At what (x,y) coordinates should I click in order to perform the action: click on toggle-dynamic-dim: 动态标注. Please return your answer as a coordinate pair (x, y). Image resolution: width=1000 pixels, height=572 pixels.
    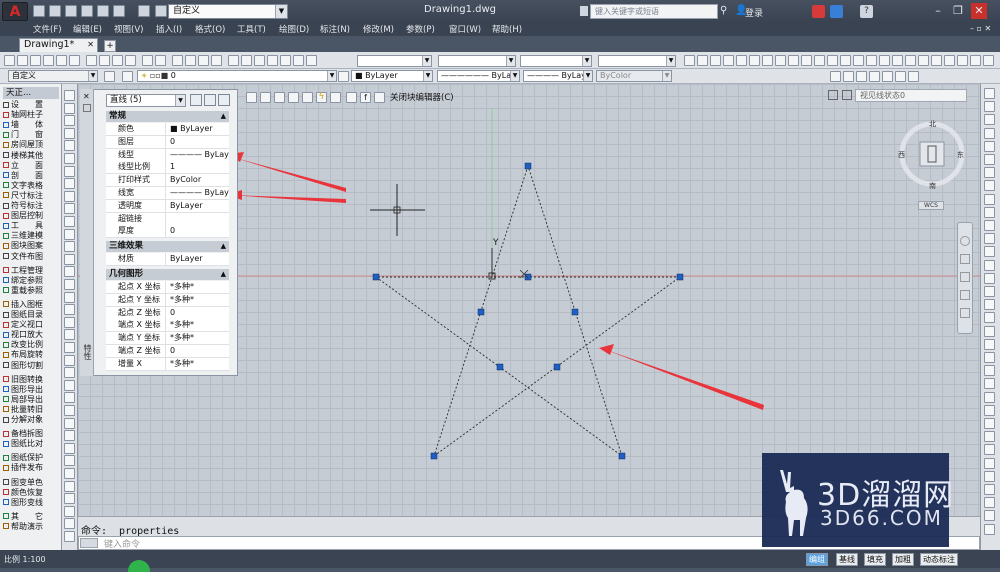
    Looking at the image, I should click on (939, 559).